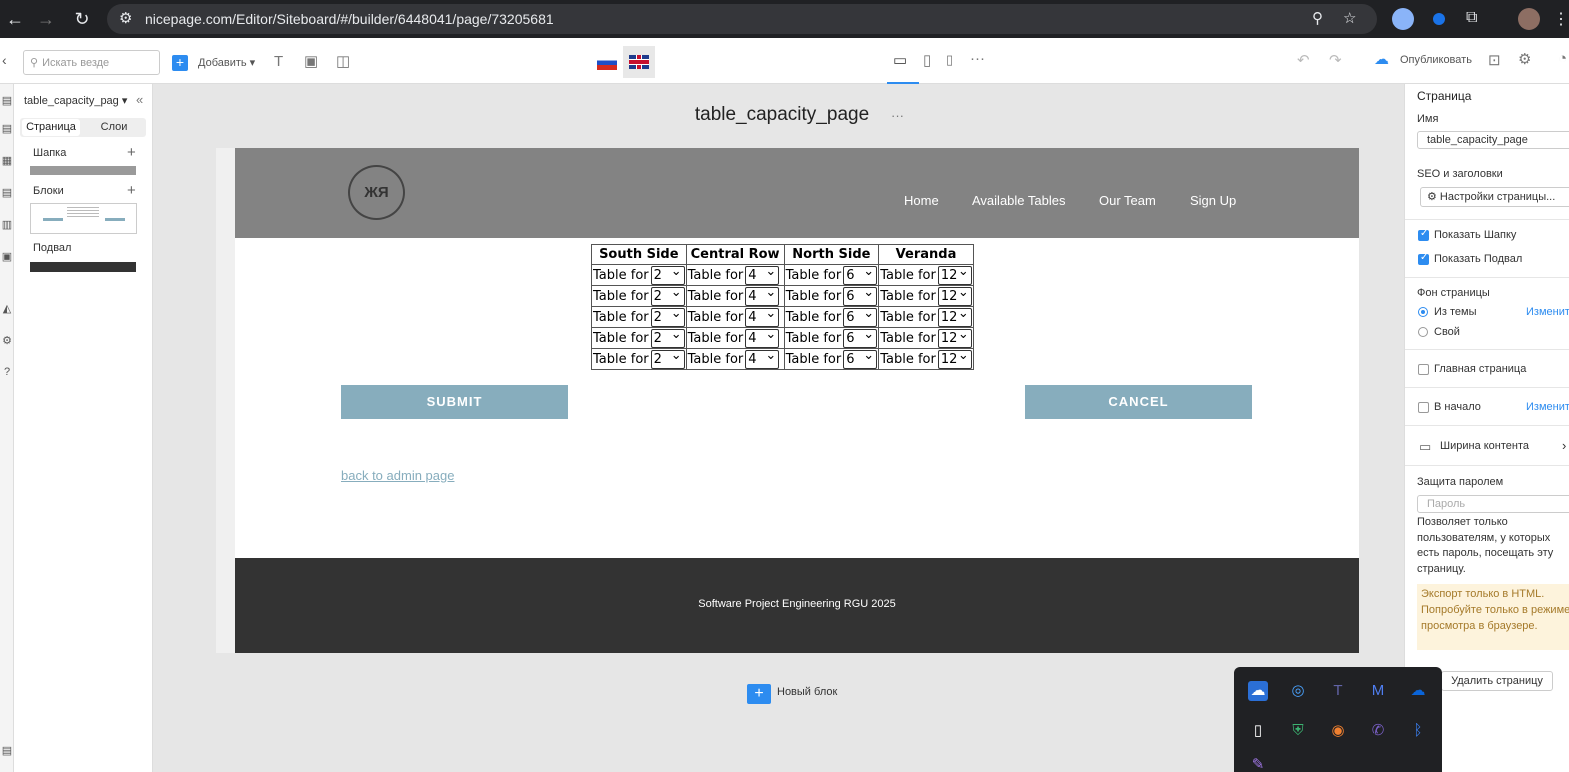  What do you see at coordinates (921, 200) in the screenshot?
I see `nav-home: Home` at bounding box center [921, 200].